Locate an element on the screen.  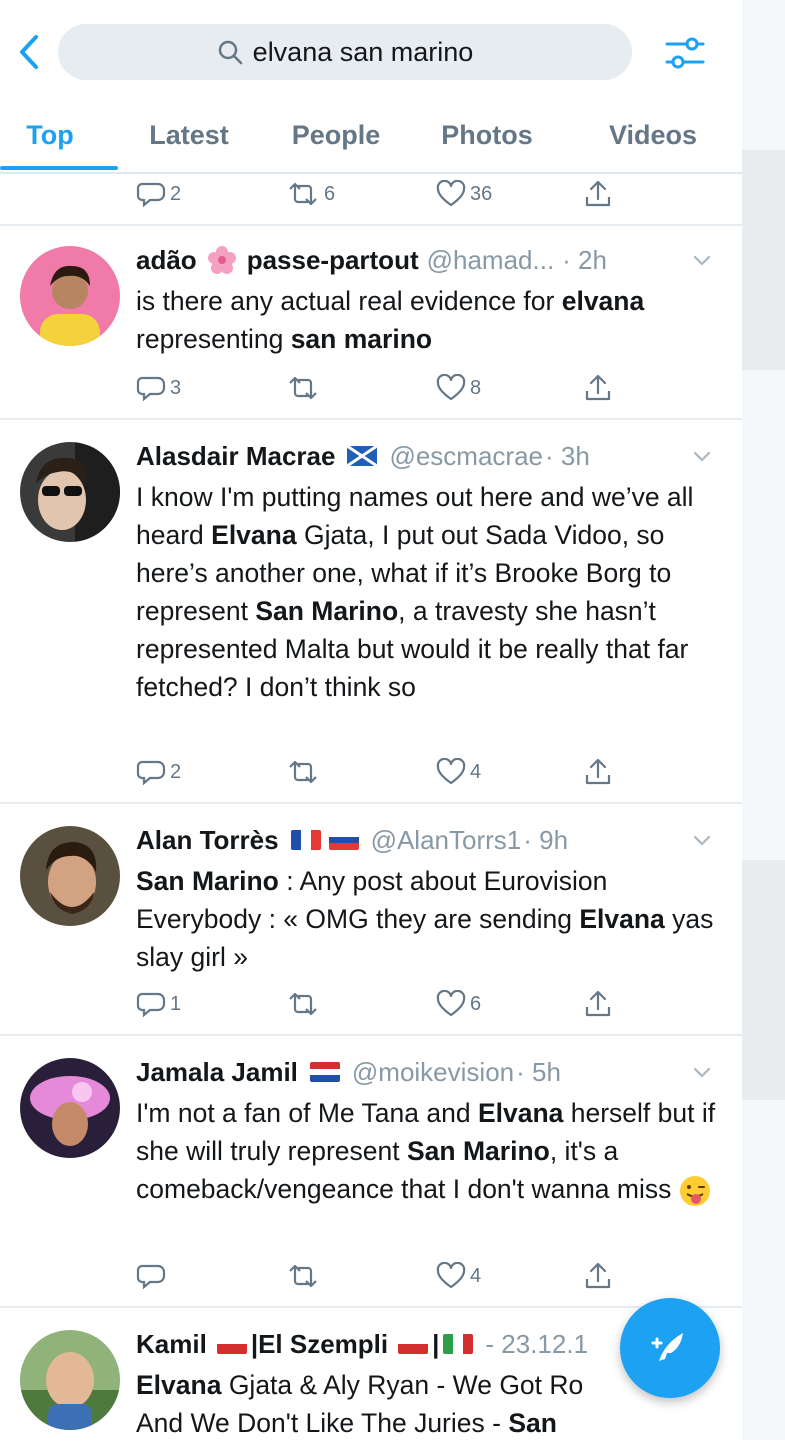
user-name: Jamala Jamil is located at coordinates (217, 1072).